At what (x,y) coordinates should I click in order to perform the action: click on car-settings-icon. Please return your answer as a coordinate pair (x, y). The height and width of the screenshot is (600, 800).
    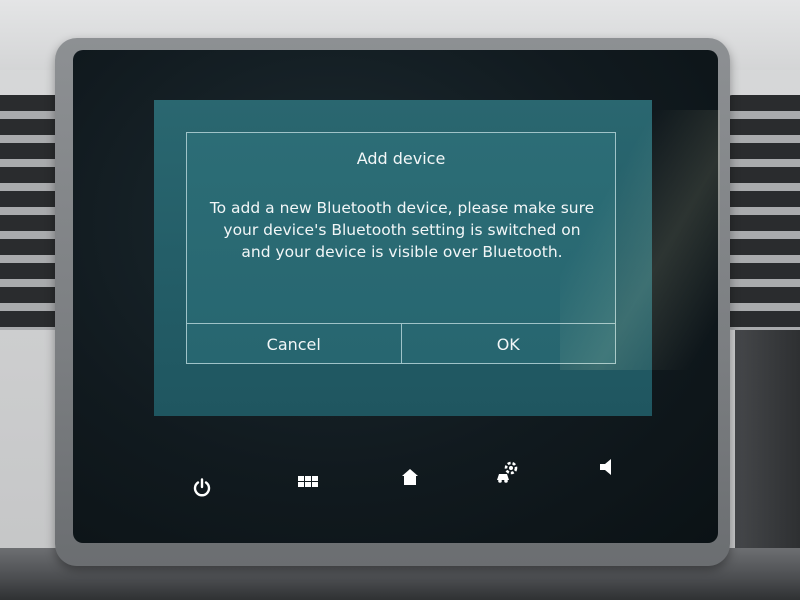
    Looking at the image, I should click on (507, 472).